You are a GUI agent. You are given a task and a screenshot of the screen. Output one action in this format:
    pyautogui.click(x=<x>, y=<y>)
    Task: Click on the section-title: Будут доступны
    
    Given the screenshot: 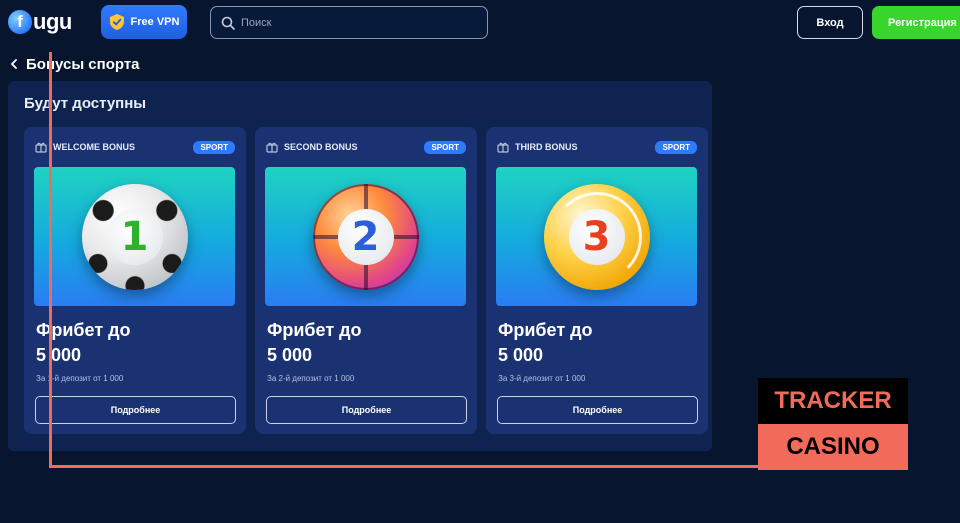 What is the action you would take?
    pyautogui.click(x=85, y=103)
    